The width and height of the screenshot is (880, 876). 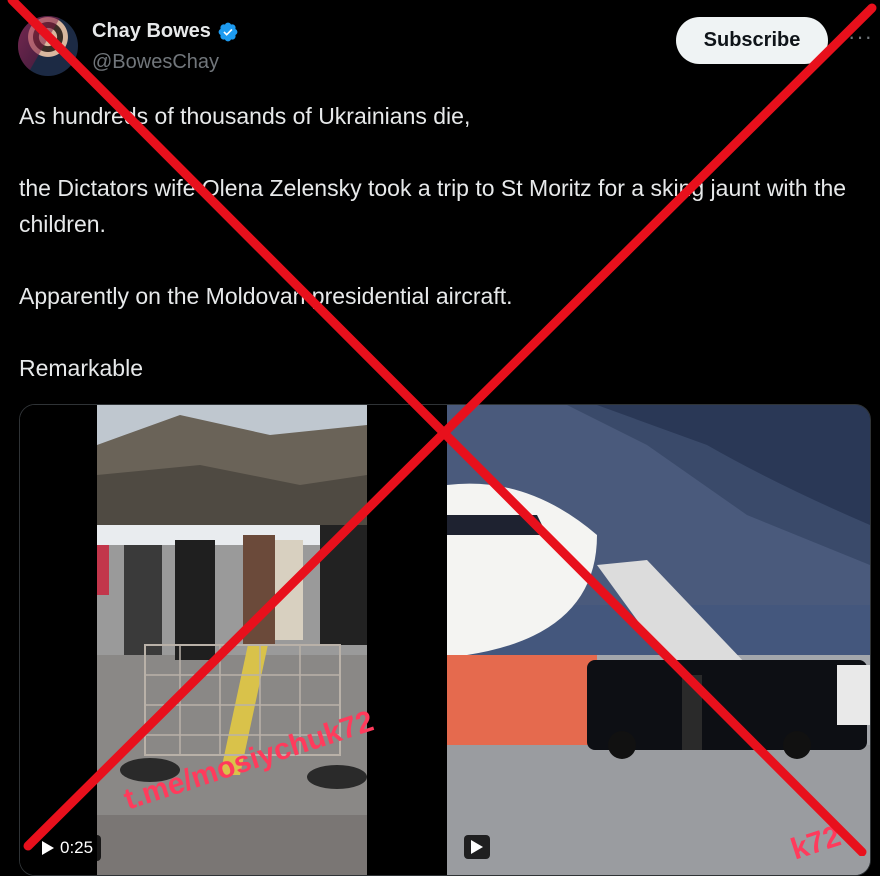 What do you see at coordinates (752, 40) in the screenshot?
I see `subscribe-button: Subscribe` at bounding box center [752, 40].